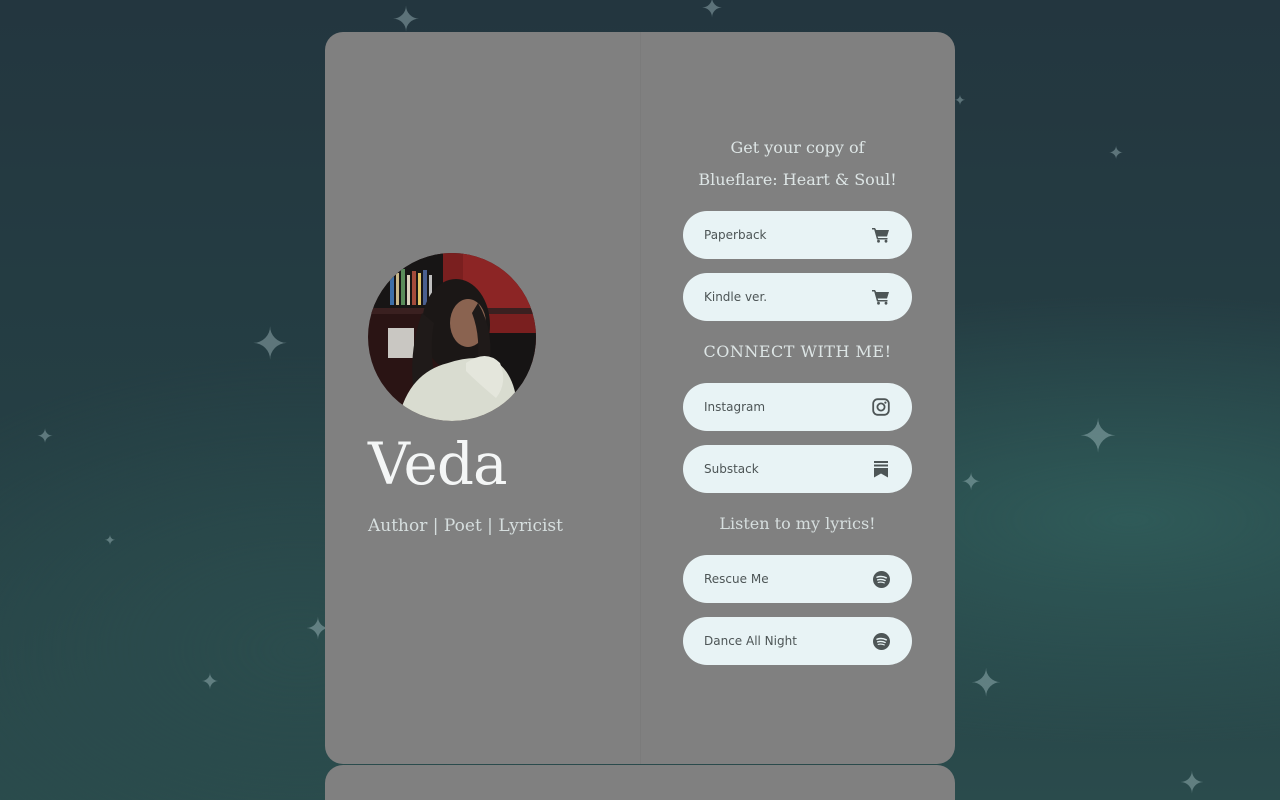 The width and height of the screenshot is (1280, 800). I want to click on card-divider, so click(640, 398).